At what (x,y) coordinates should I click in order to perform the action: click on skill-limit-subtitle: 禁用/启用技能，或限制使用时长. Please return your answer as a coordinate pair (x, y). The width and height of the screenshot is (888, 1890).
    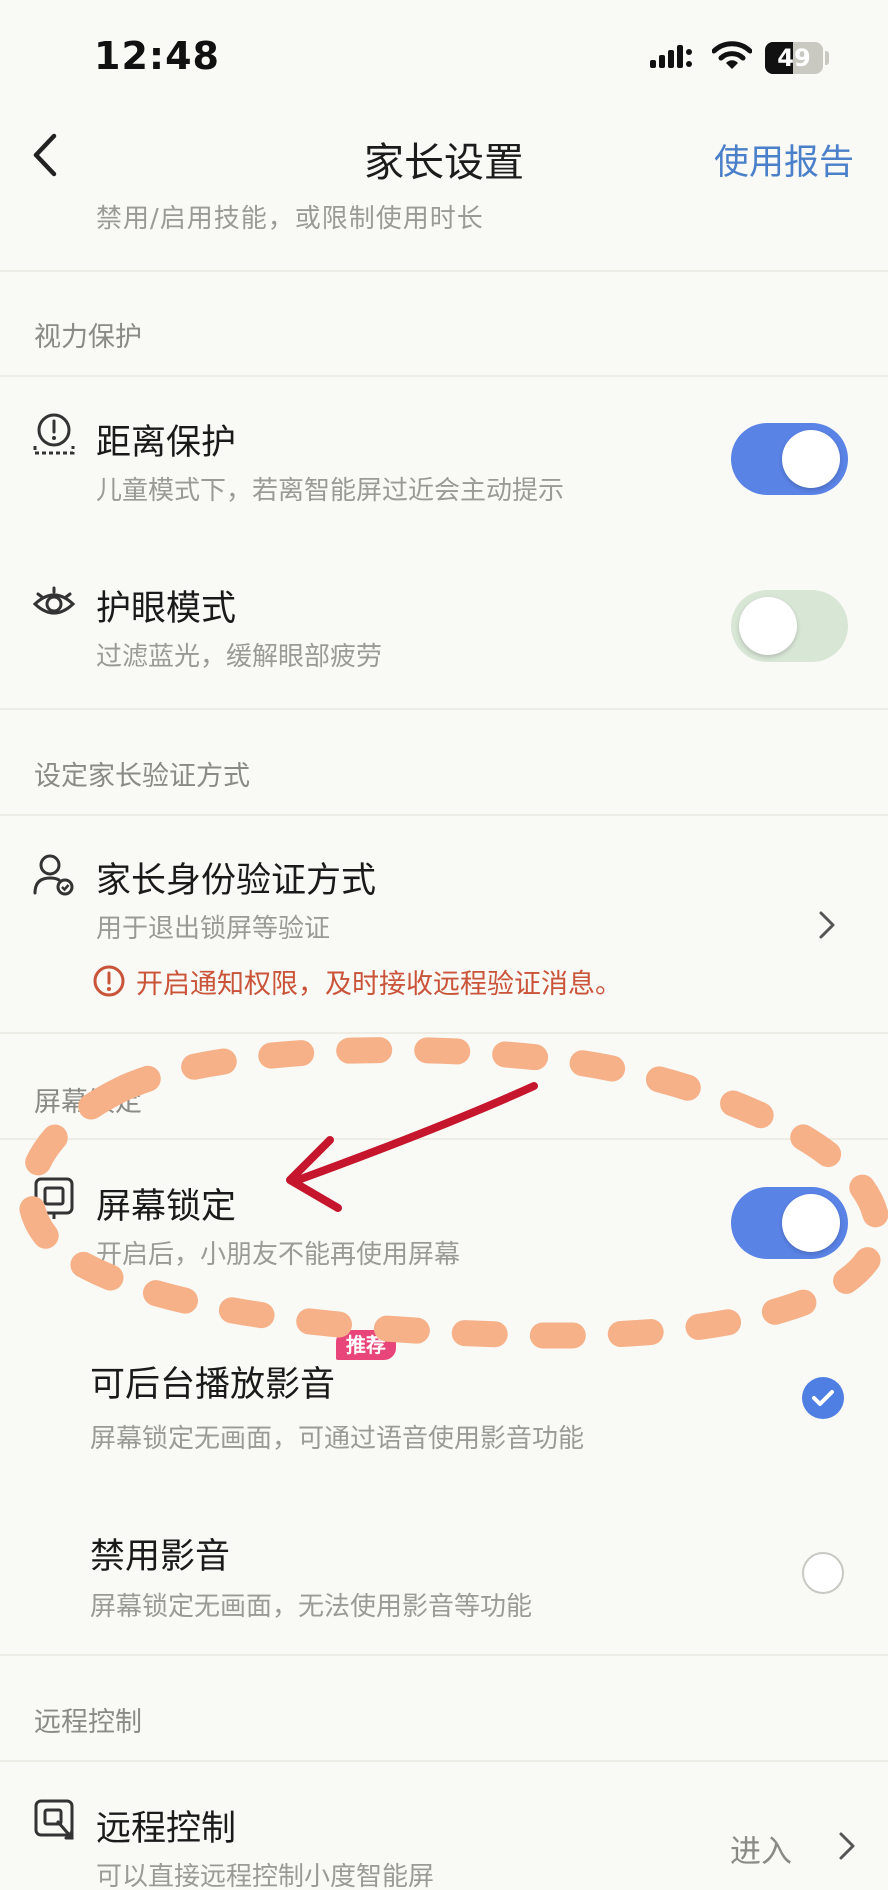
    Looking at the image, I should click on (290, 219).